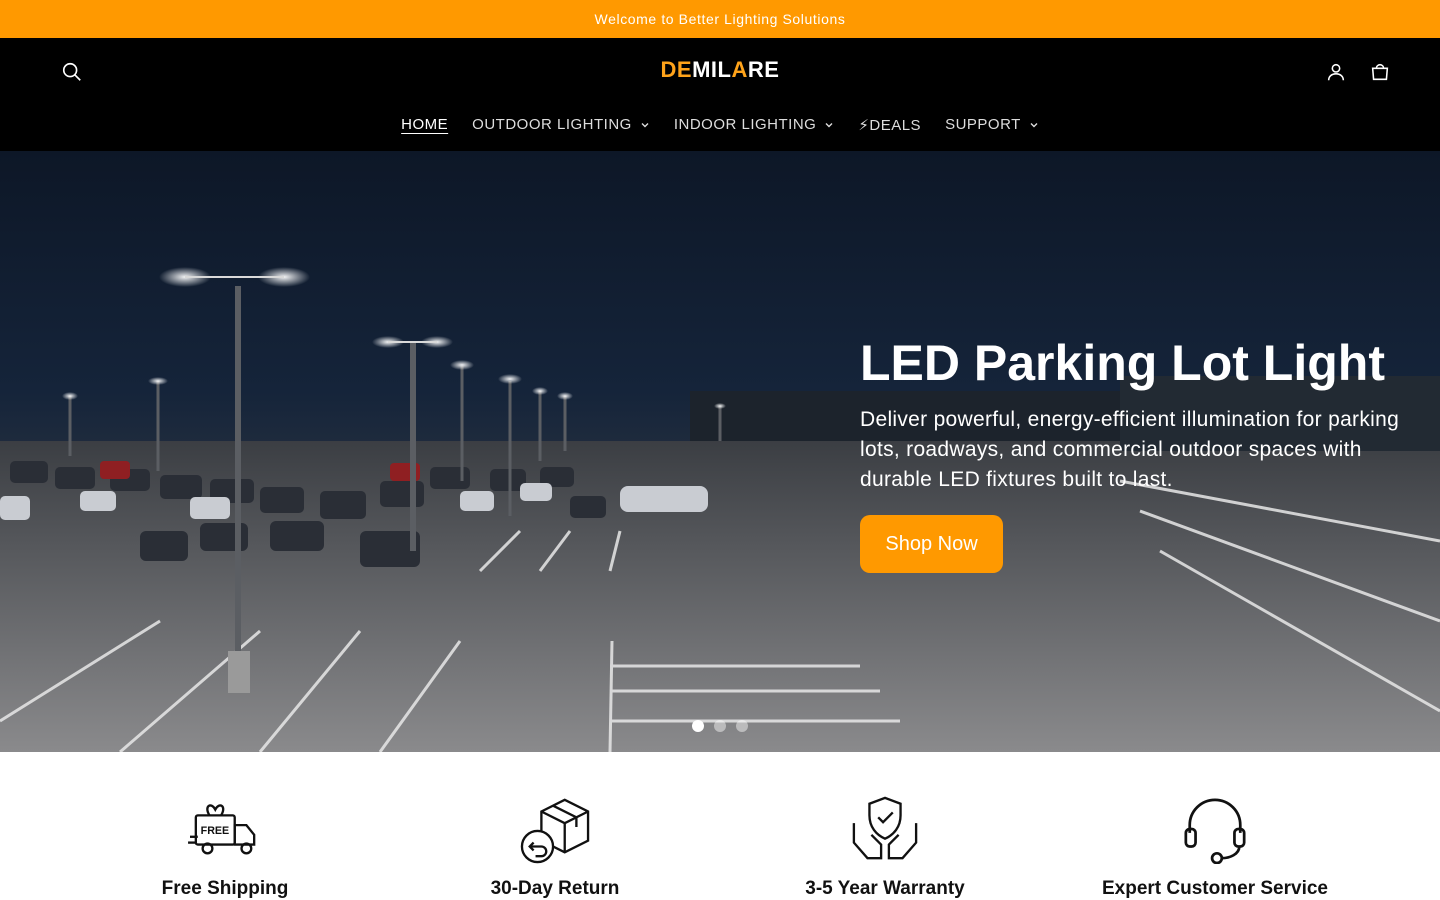 This screenshot has width=1440, height=900. I want to click on feature-label: 30-Day Return, so click(555, 888).